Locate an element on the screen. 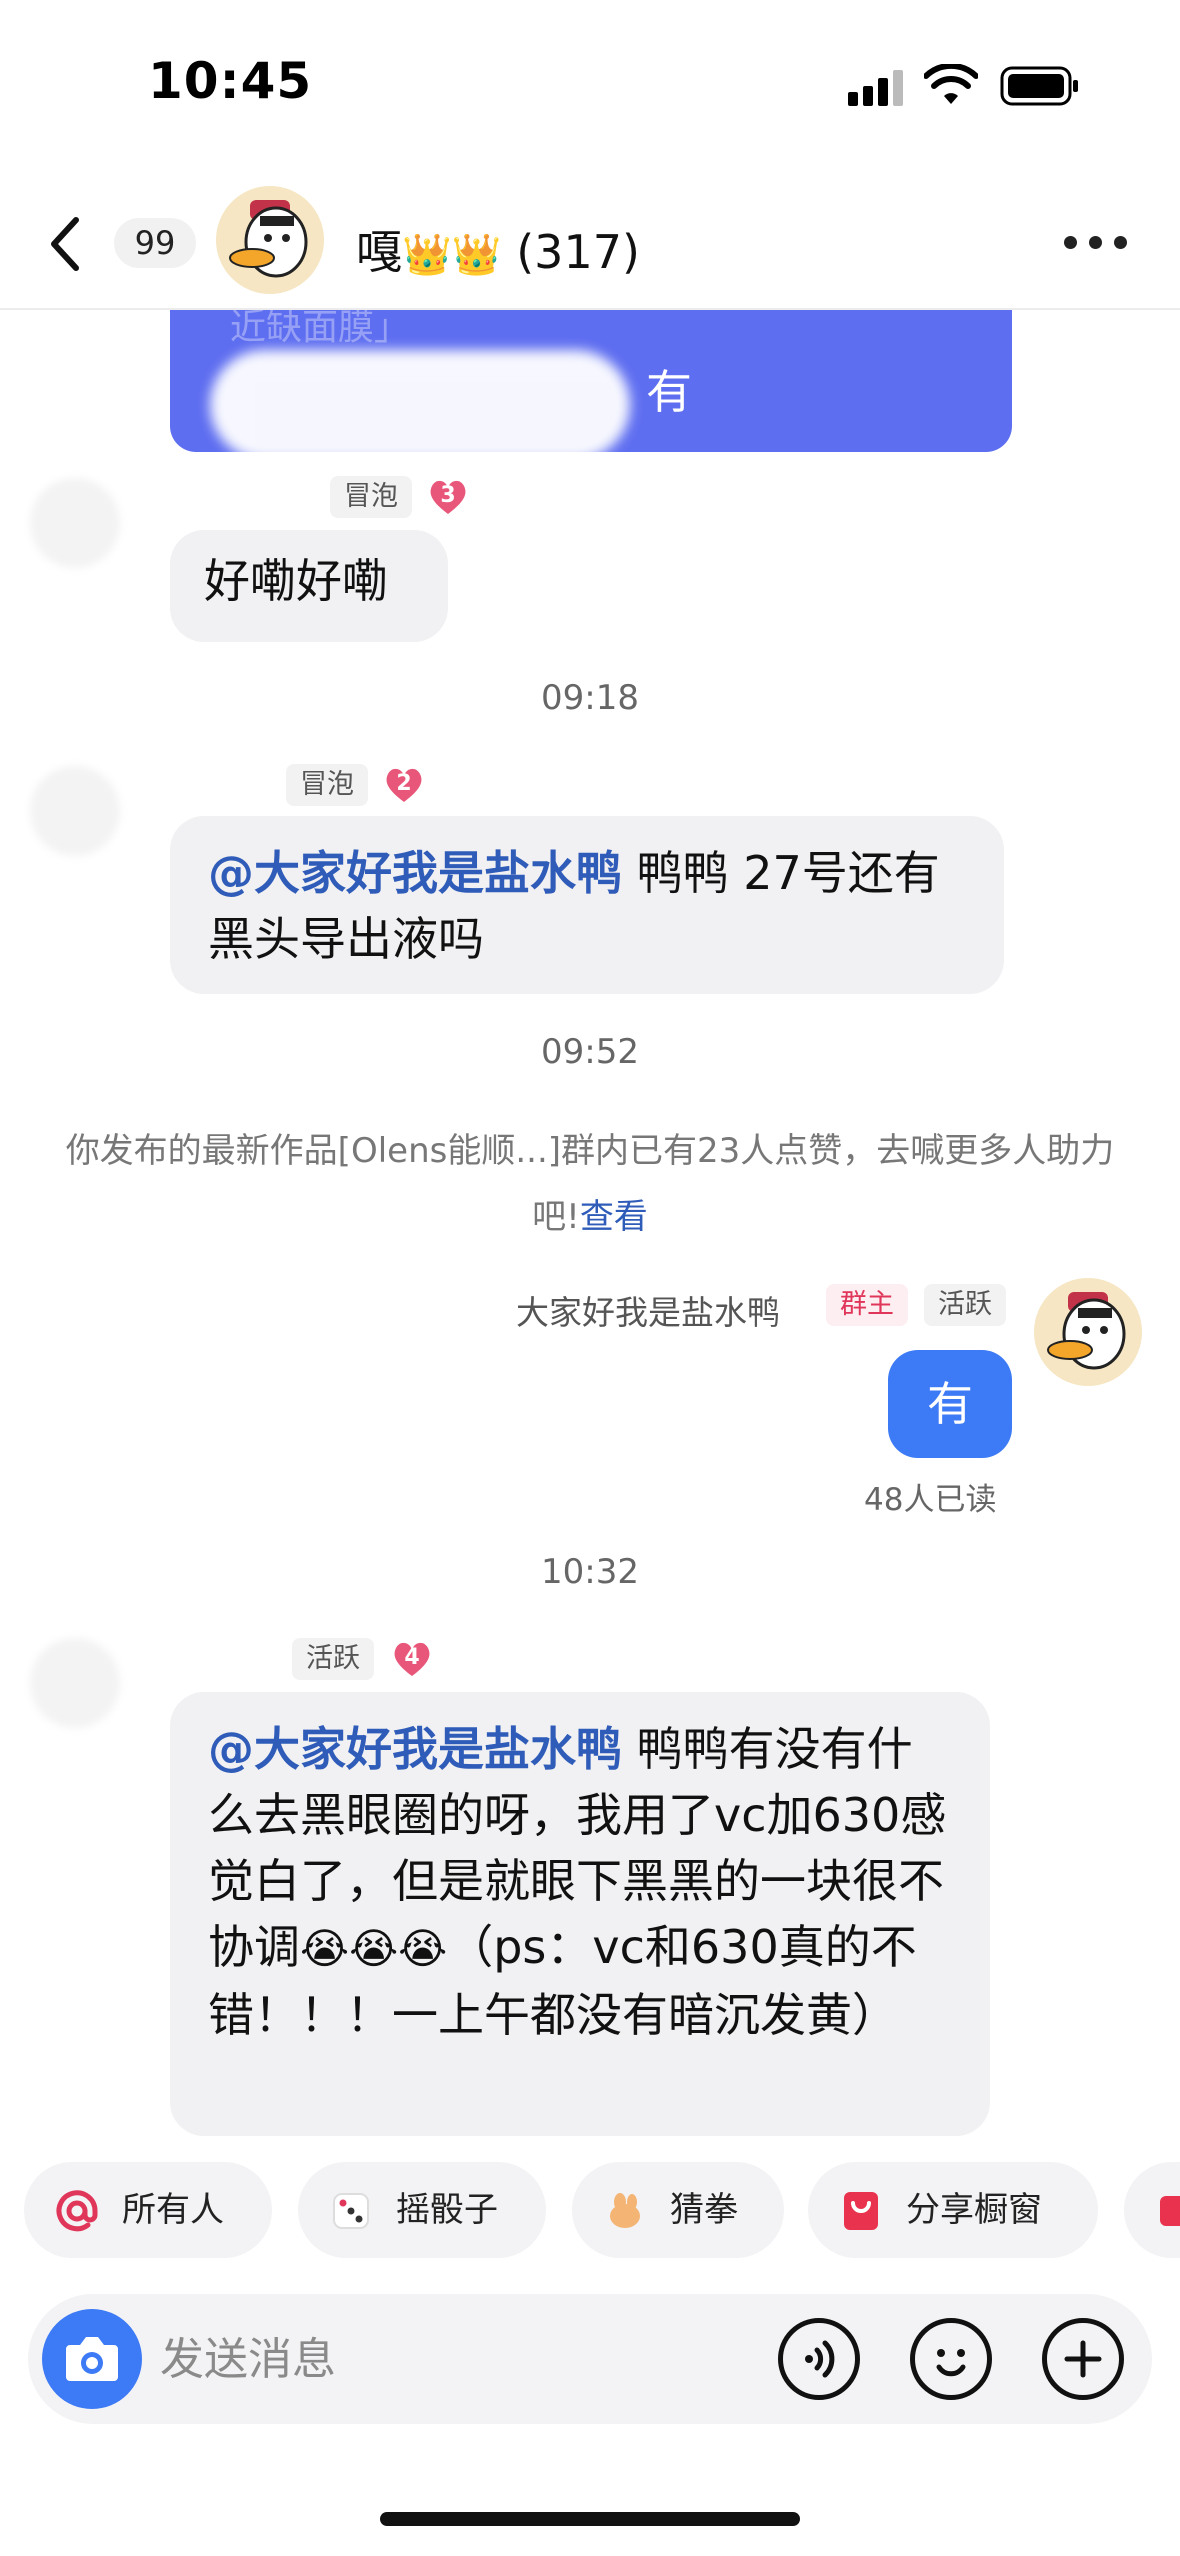  message-text: 好嘞好嘞 is located at coordinates (296, 581).